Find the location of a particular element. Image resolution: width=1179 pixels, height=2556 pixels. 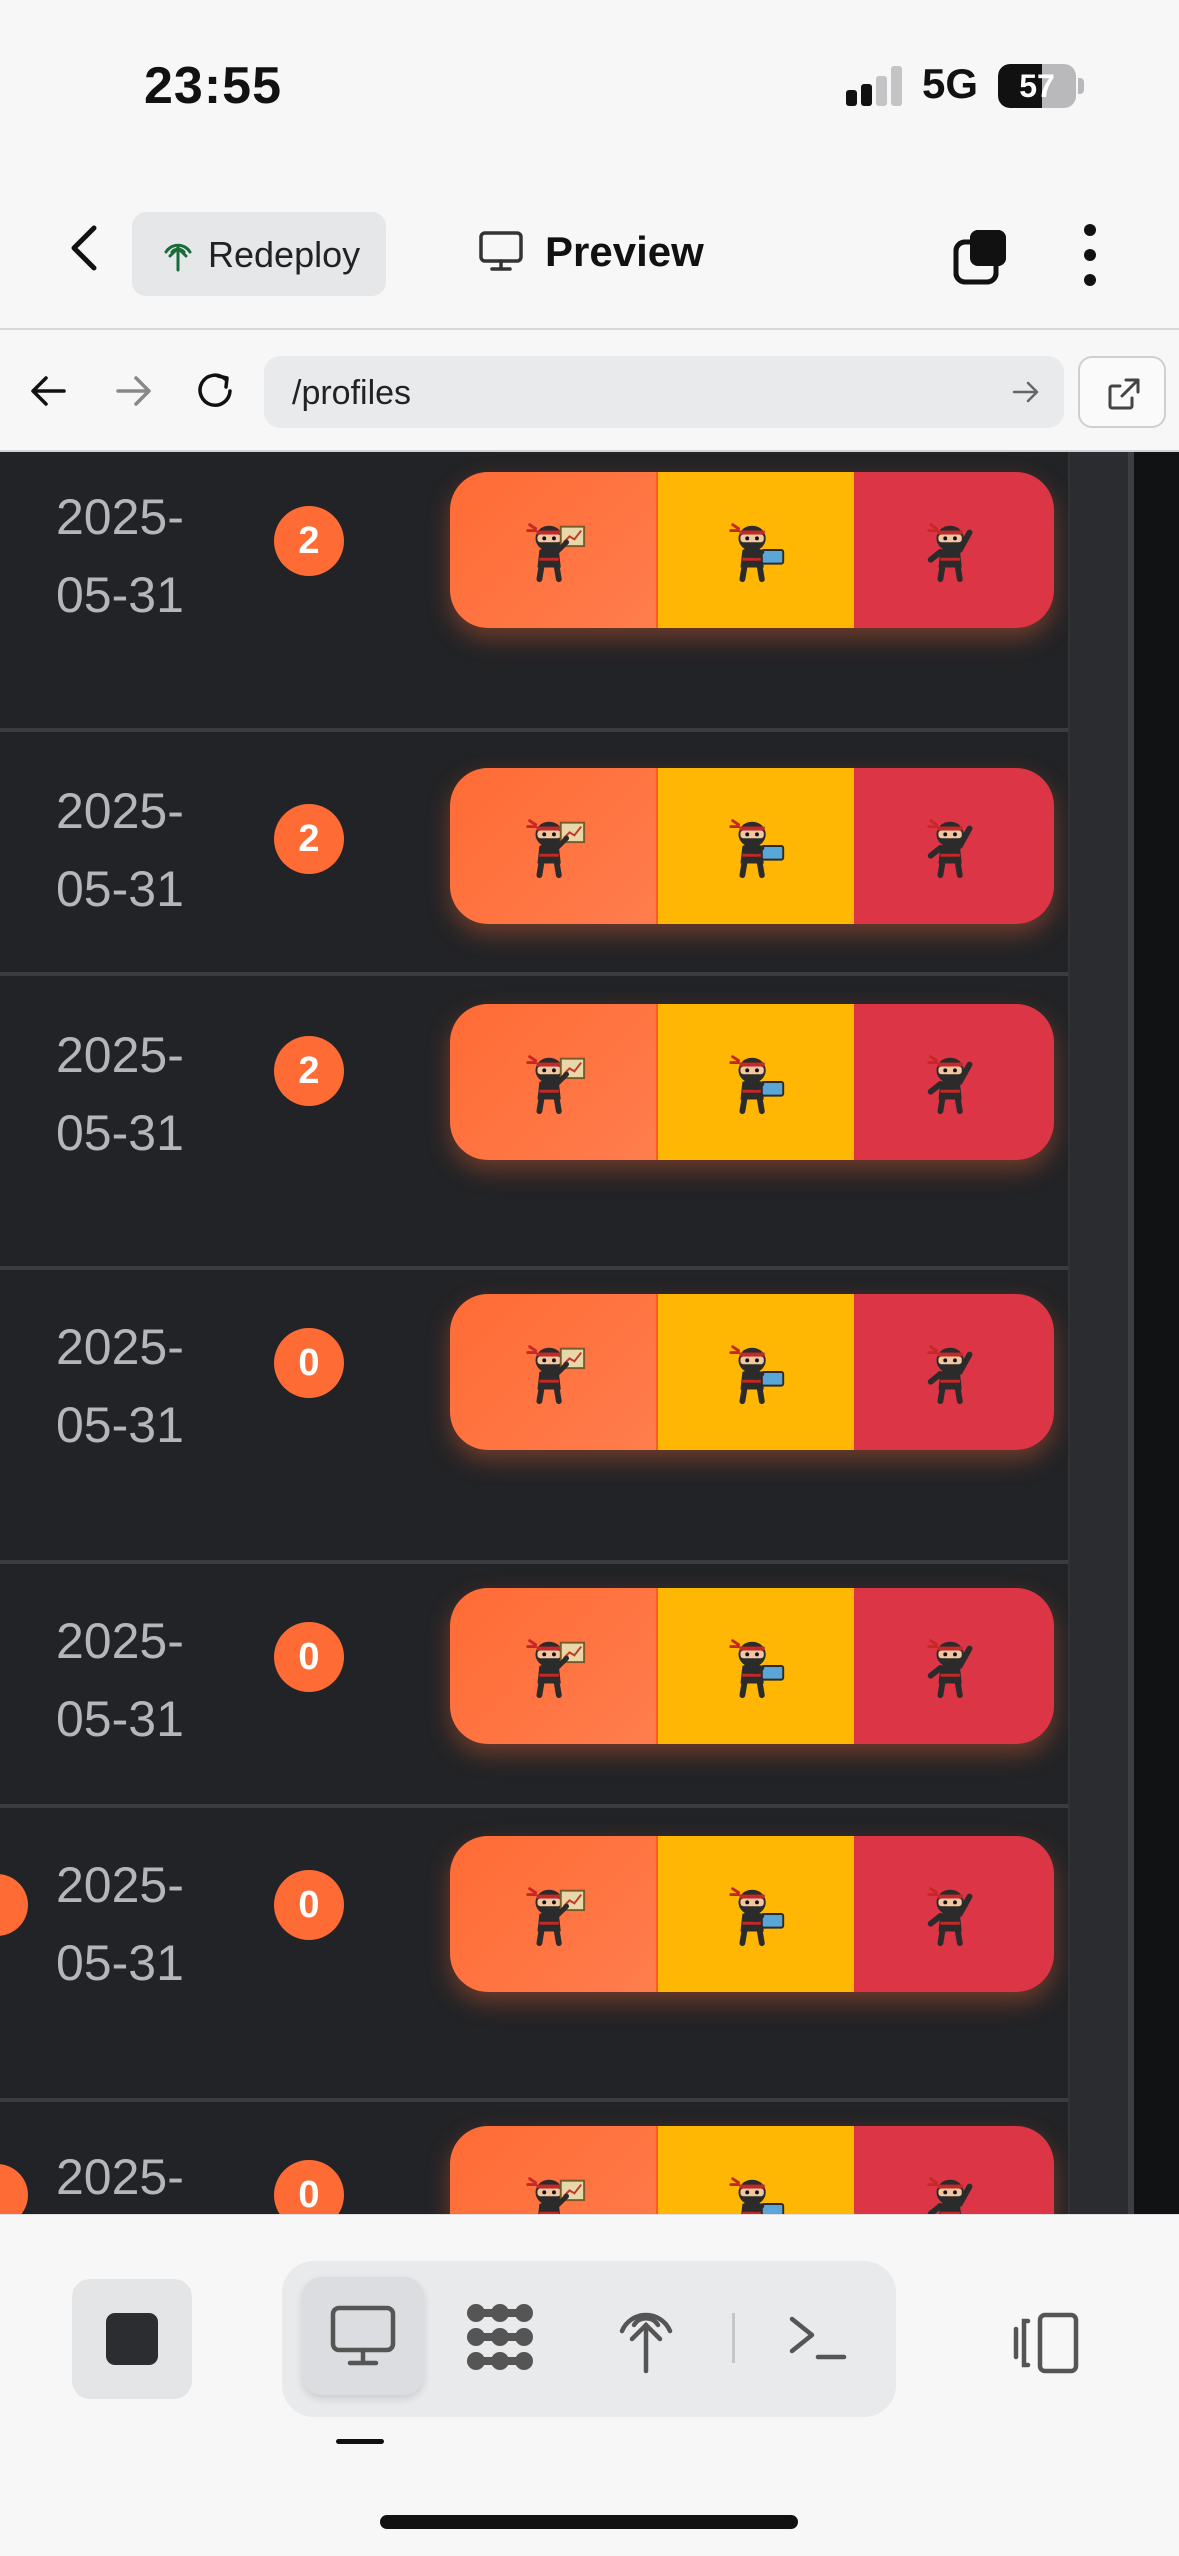

more-vertical-icon is located at coordinates (1090, 255).